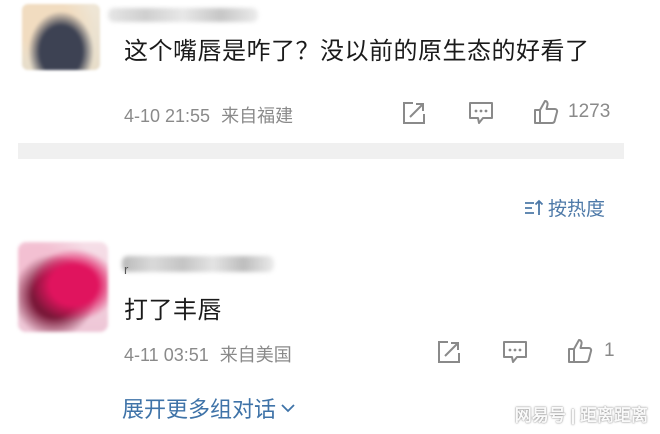  What do you see at coordinates (321, 151) in the screenshot?
I see `section-divider` at bounding box center [321, 151].